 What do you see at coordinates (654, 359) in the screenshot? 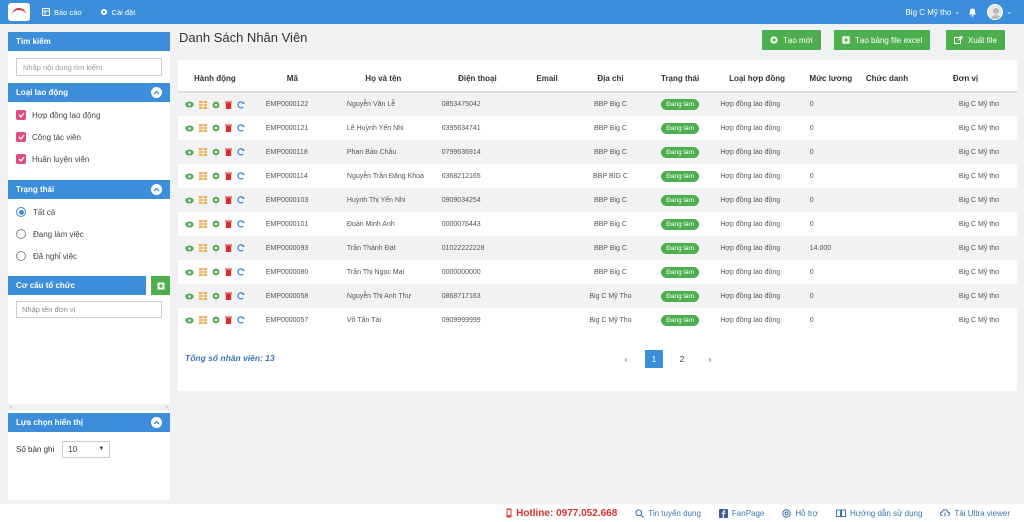
I see `page-button-1: 1` at bounding box center [654, 359].